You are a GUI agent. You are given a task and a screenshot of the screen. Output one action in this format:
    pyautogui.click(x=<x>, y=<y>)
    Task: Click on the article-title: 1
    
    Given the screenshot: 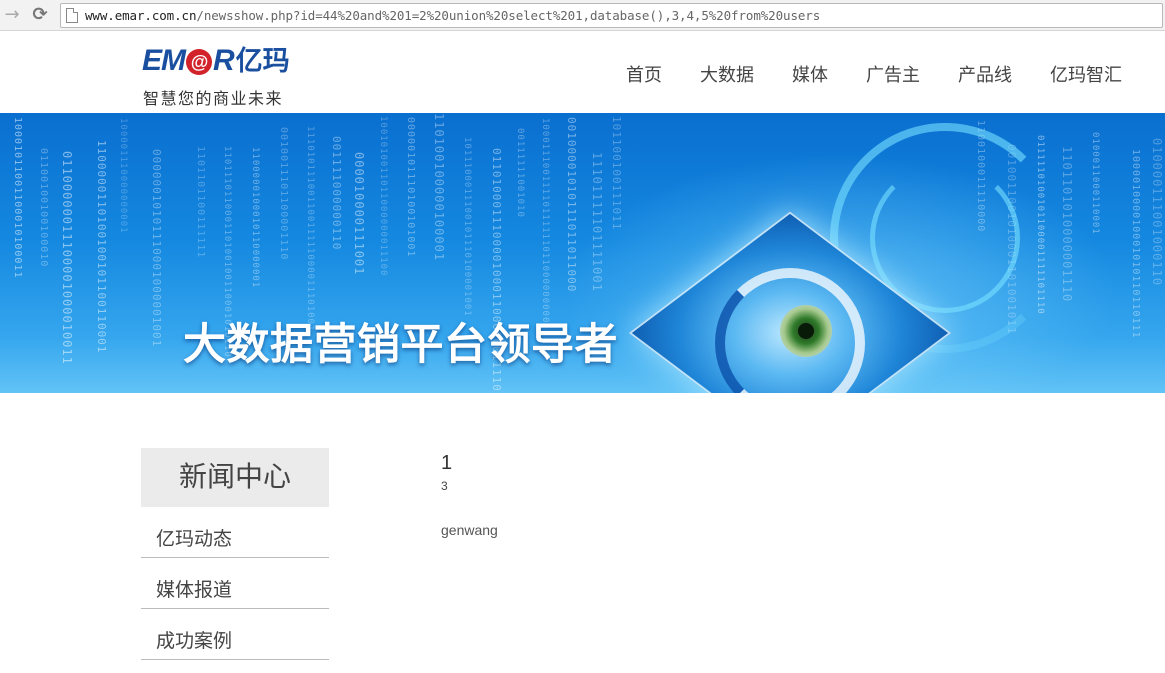 What is the action you would take?
    pyautogui.click(x=447, y=463)
    